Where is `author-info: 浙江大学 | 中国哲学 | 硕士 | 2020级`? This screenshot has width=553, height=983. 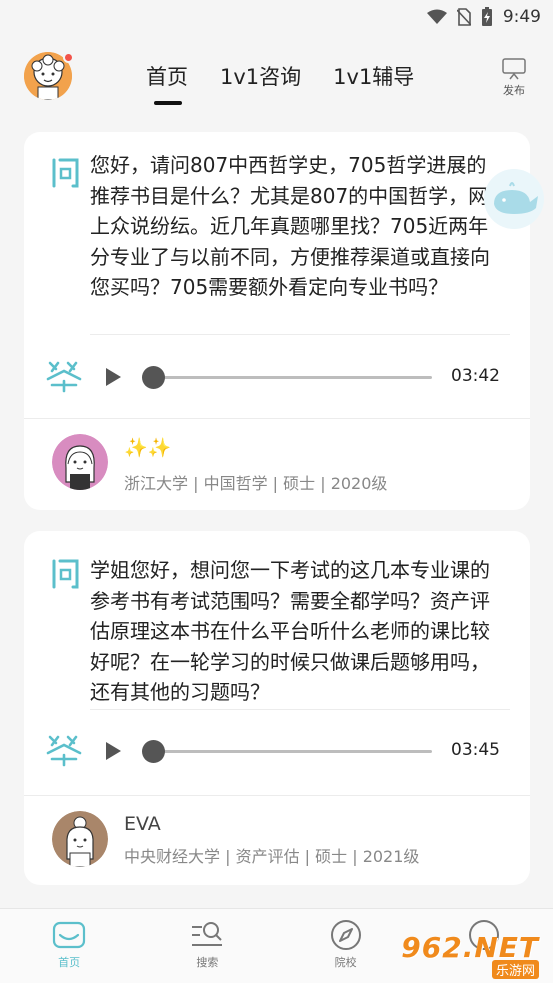
author-info: 浙江大学 | 中国哲学 | 硕士 | 2020级 is located at coordinates (256, 483).